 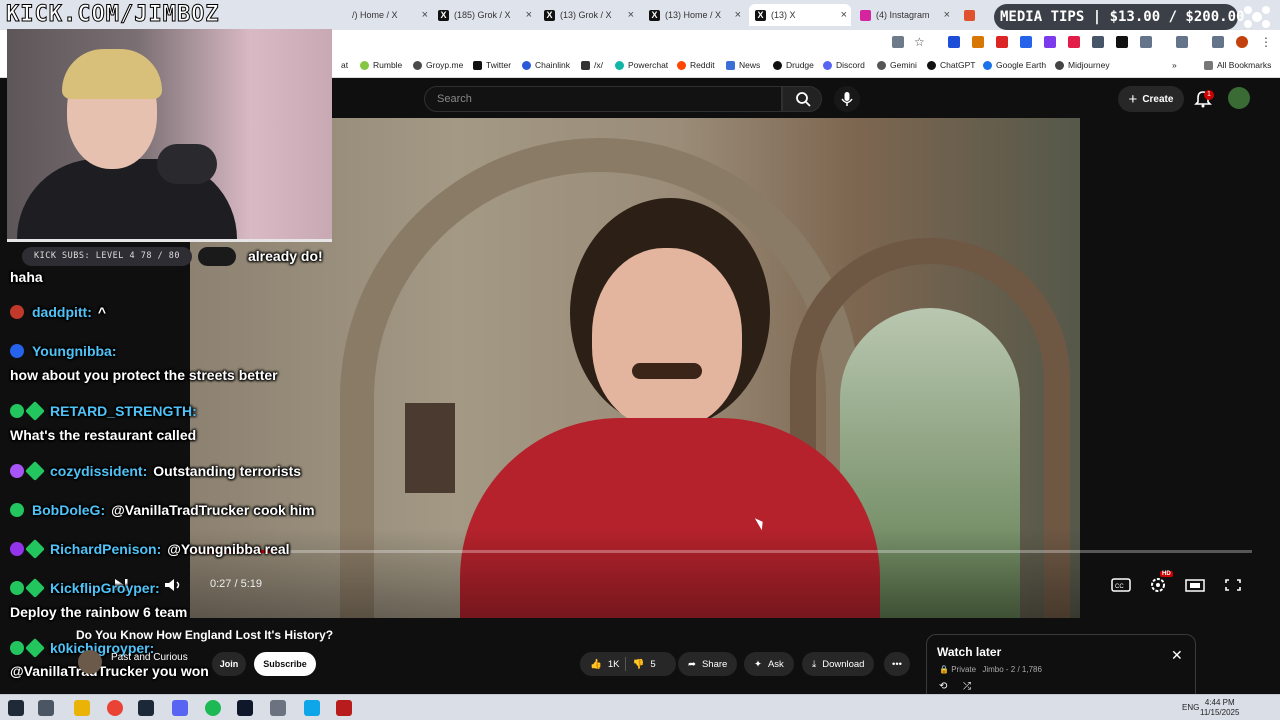 What do you see at coordinates (730, 65) in the screenshot?
I see `news-icon` at bounding box center [730, 65].